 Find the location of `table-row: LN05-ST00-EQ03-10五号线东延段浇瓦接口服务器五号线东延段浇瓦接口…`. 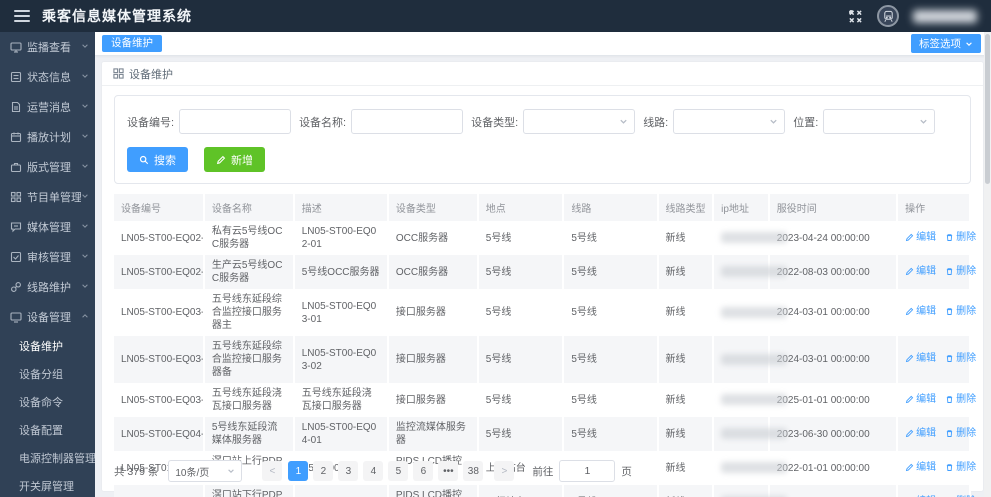

table-row: LN05-ST00-EQ03-10五号线东延段浇瓦接口服务器五号线东延段浇瓦接口… is located at coordinates (545, 400).